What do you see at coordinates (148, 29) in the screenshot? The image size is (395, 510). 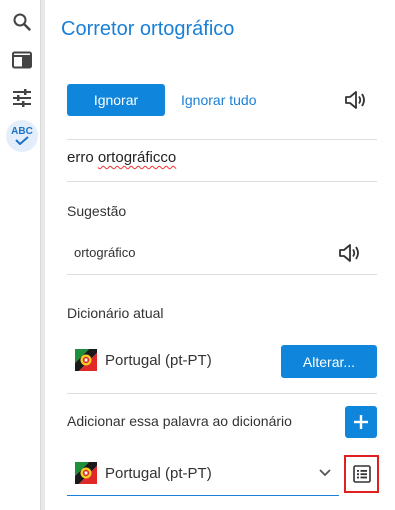 I see `panel-title: Corretor ortográfico` at bounding box center [148, 29].